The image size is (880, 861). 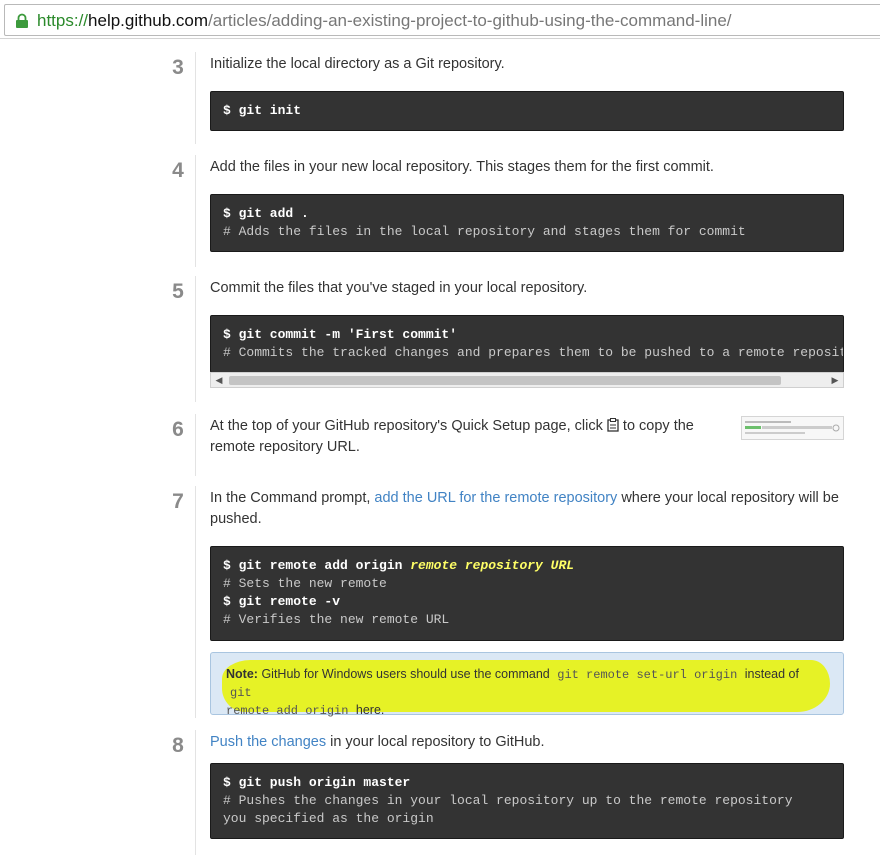 What do you see at coordinates (178, 745) in the screenshot?
I see `step-number: 8` at bounding box center [178, 745].